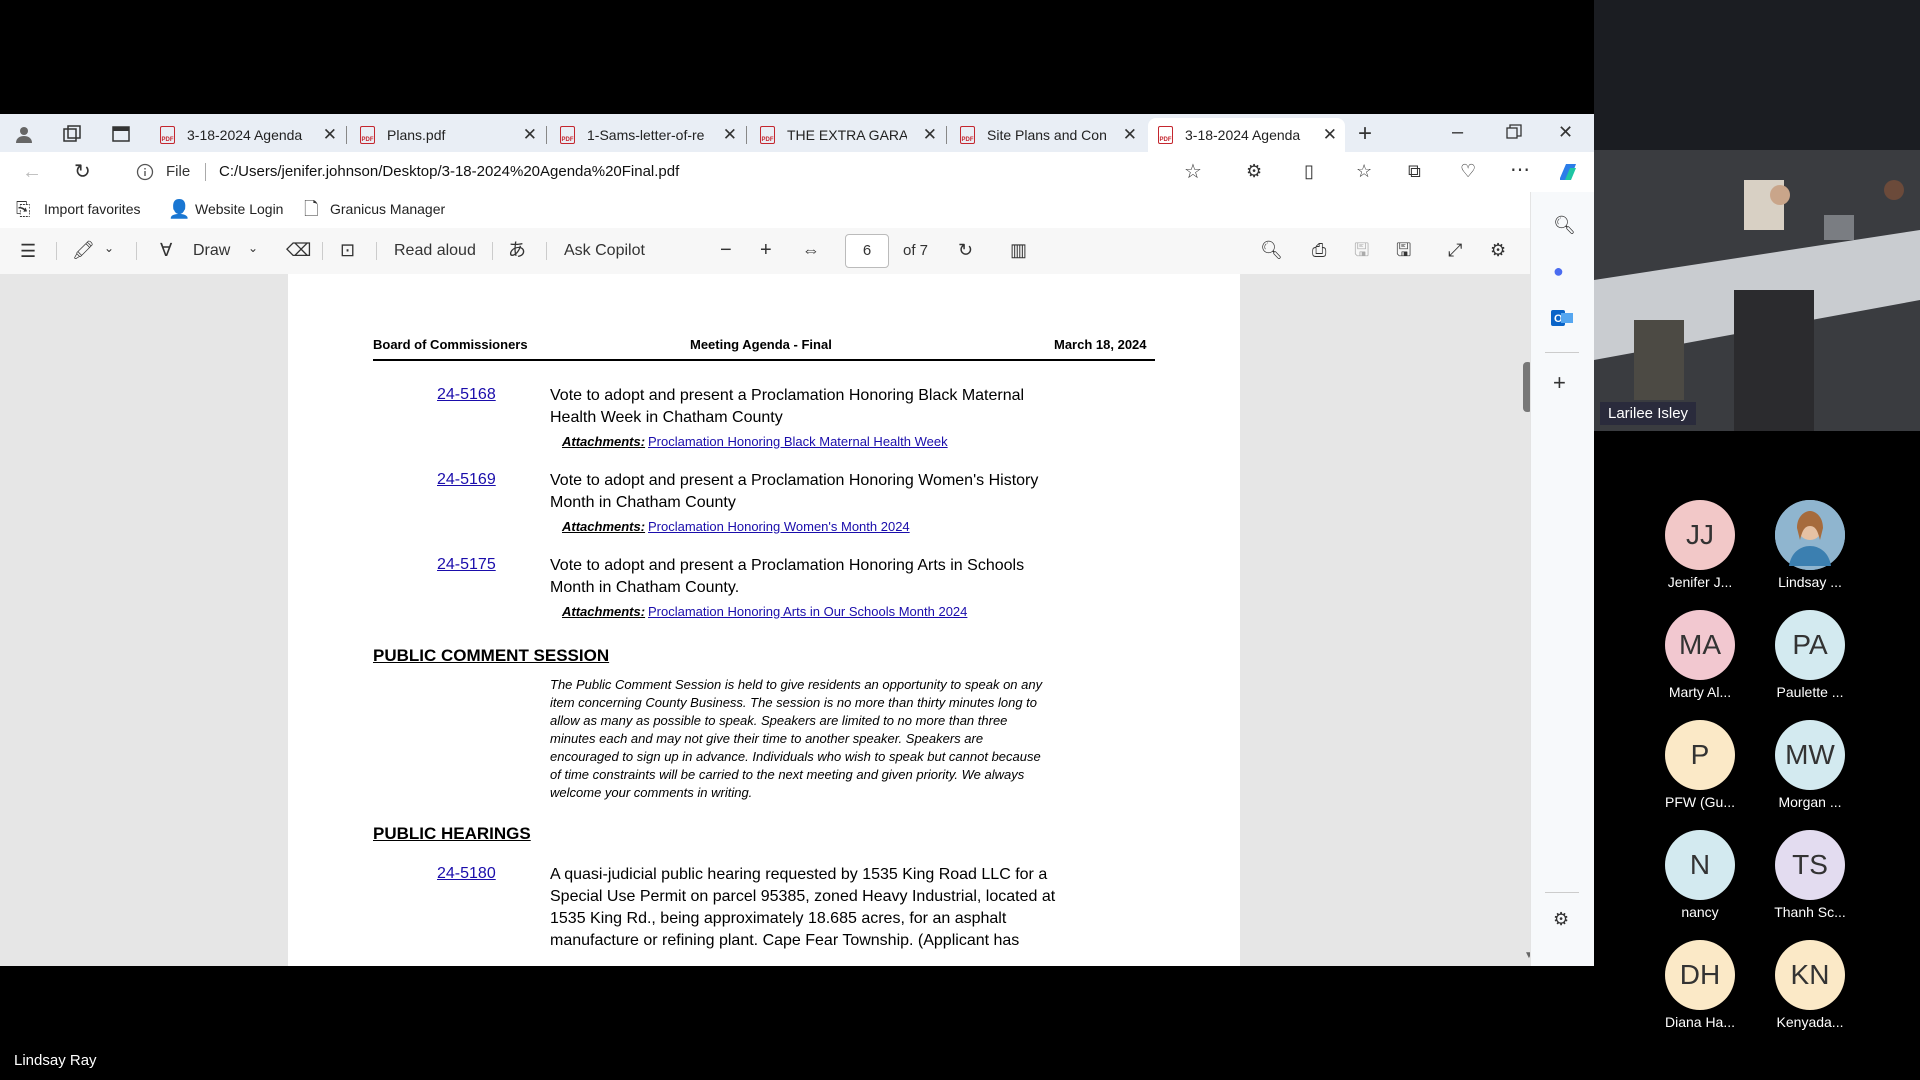 This screenshot has height=1080, width=1920. I want to click on copilot-sidebar-icon: ●, so click(1558, 271).